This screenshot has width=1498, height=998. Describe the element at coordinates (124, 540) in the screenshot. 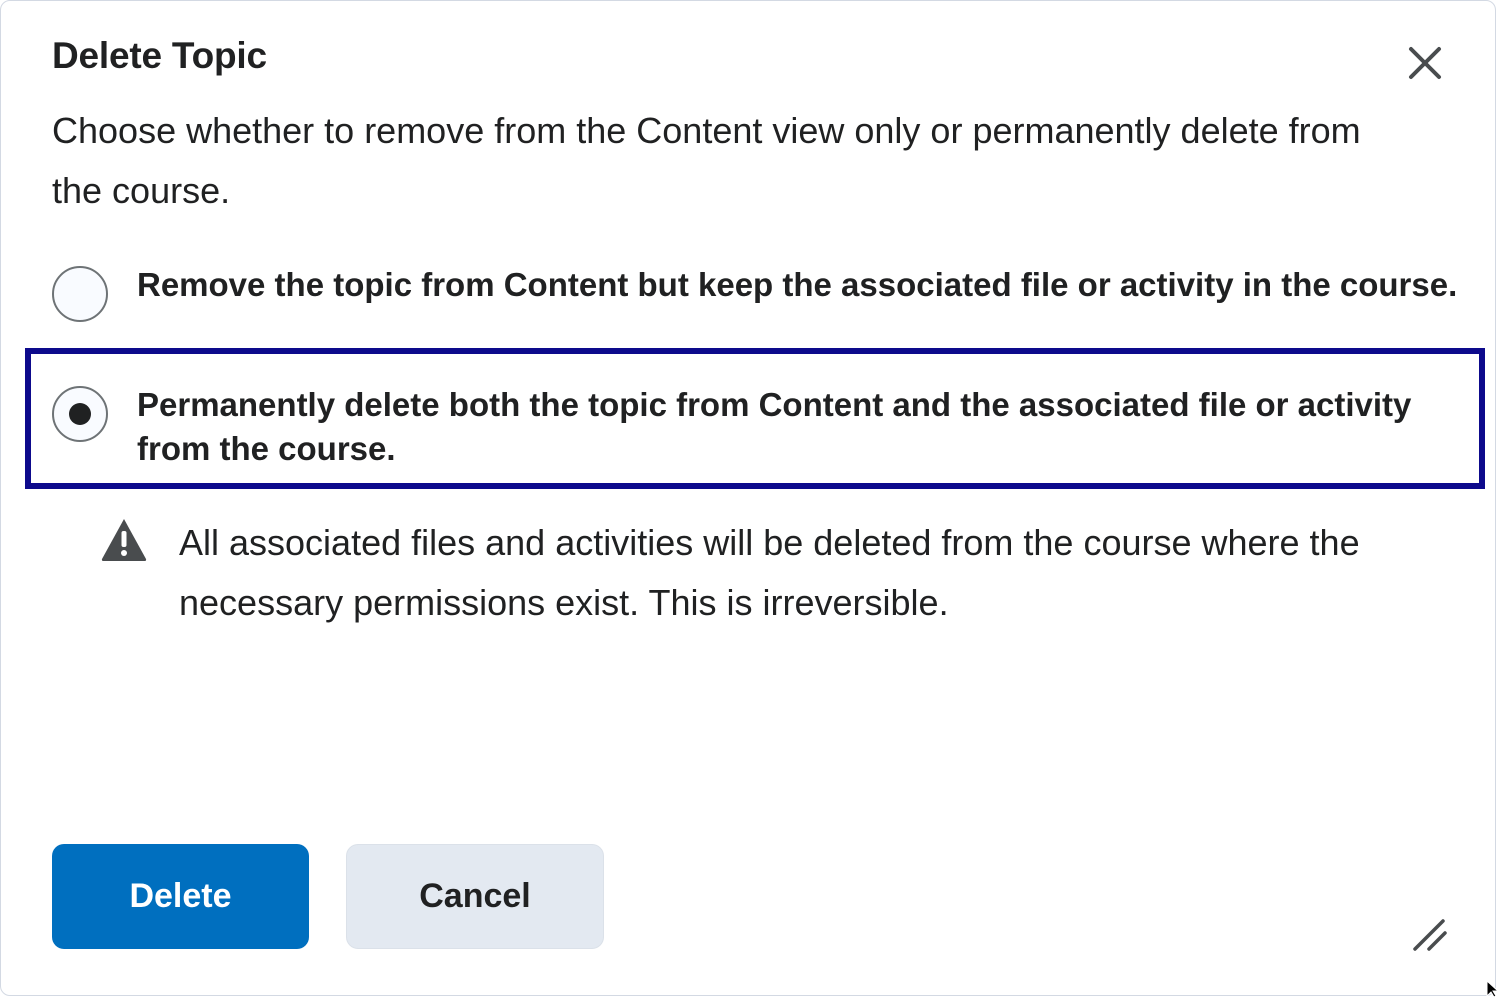

I see `warning-icon` at that location.